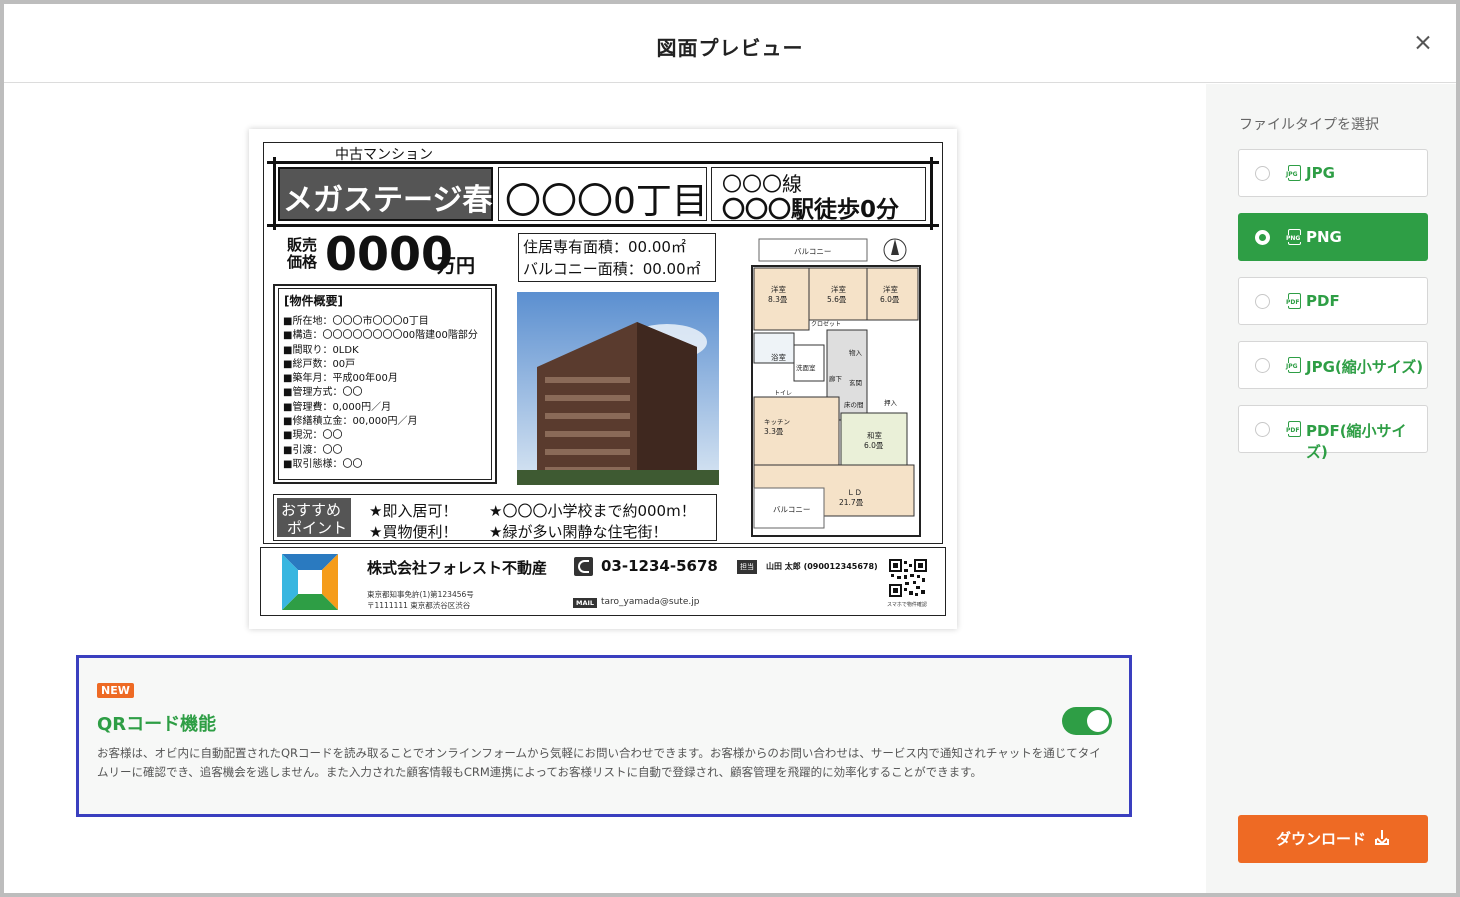  Describe the element at coordinates (1098, 721) in the screenshot. I see `toggle-knob` at that location.